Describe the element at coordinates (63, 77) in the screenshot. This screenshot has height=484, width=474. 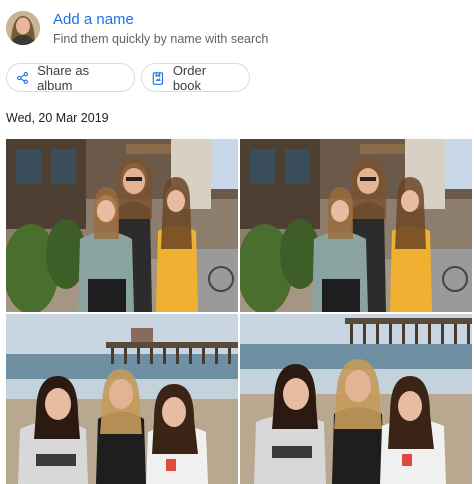
I see `share-as-album-label: Share as album` at that location.